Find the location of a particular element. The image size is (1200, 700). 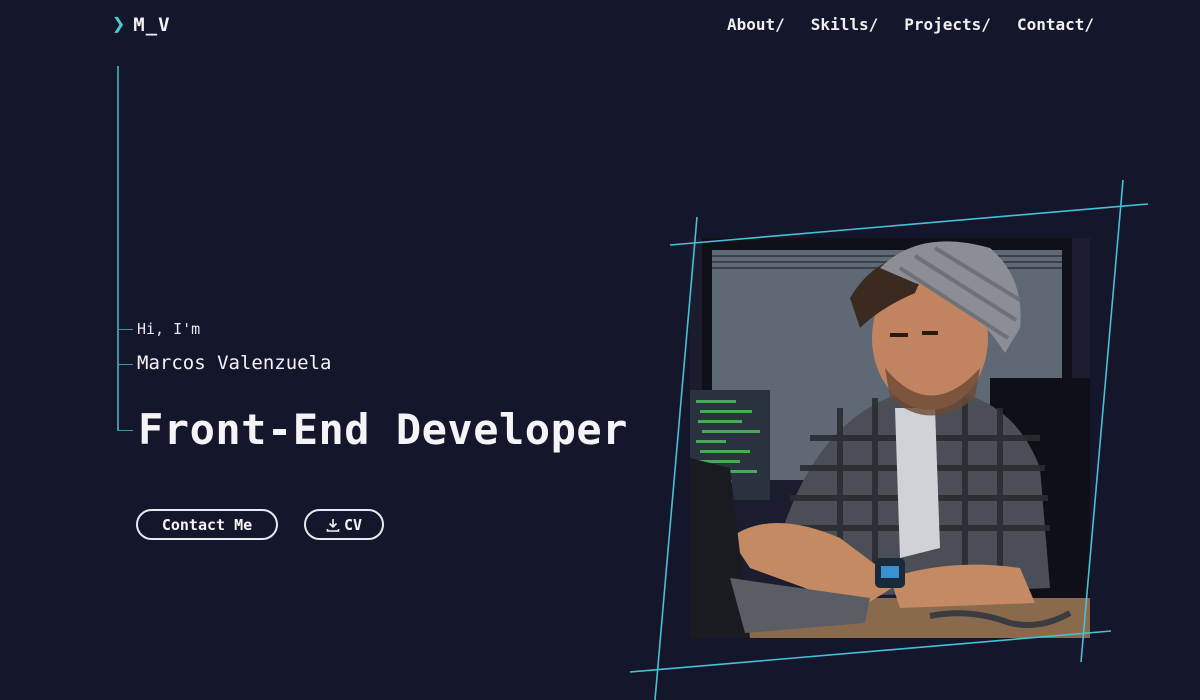

hero-role-title: Front-End Developer is located at coordinates (383, 429).